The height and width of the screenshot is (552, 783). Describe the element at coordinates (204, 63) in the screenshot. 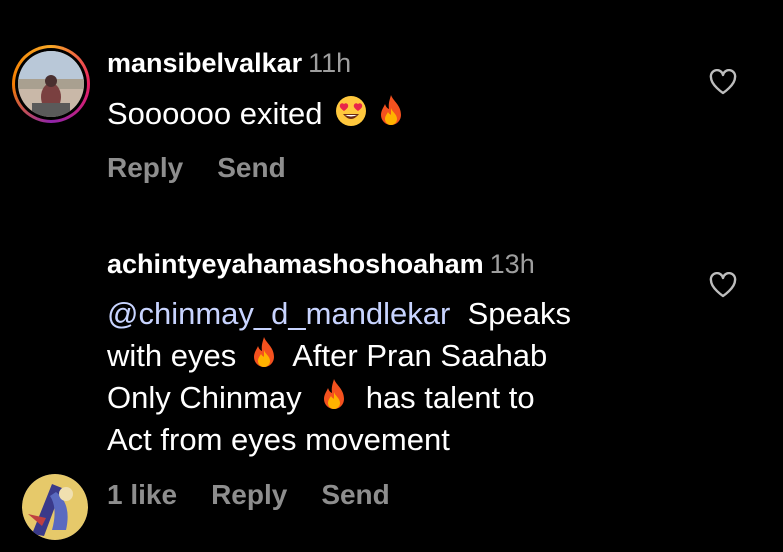

I see `username: mansibelvalkar` at that location.